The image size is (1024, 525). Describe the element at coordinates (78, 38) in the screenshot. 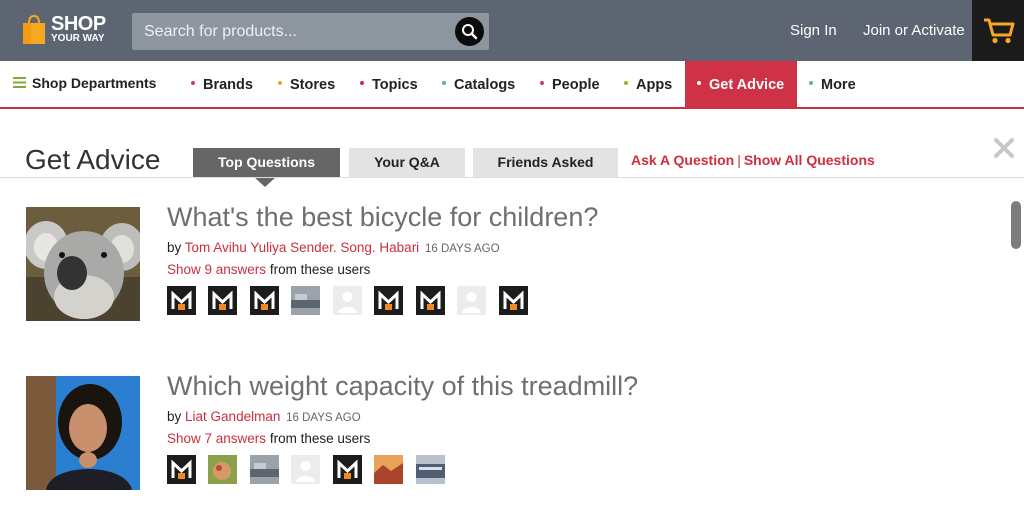

I see `logo-subtext: YOUR WAY` at that location.